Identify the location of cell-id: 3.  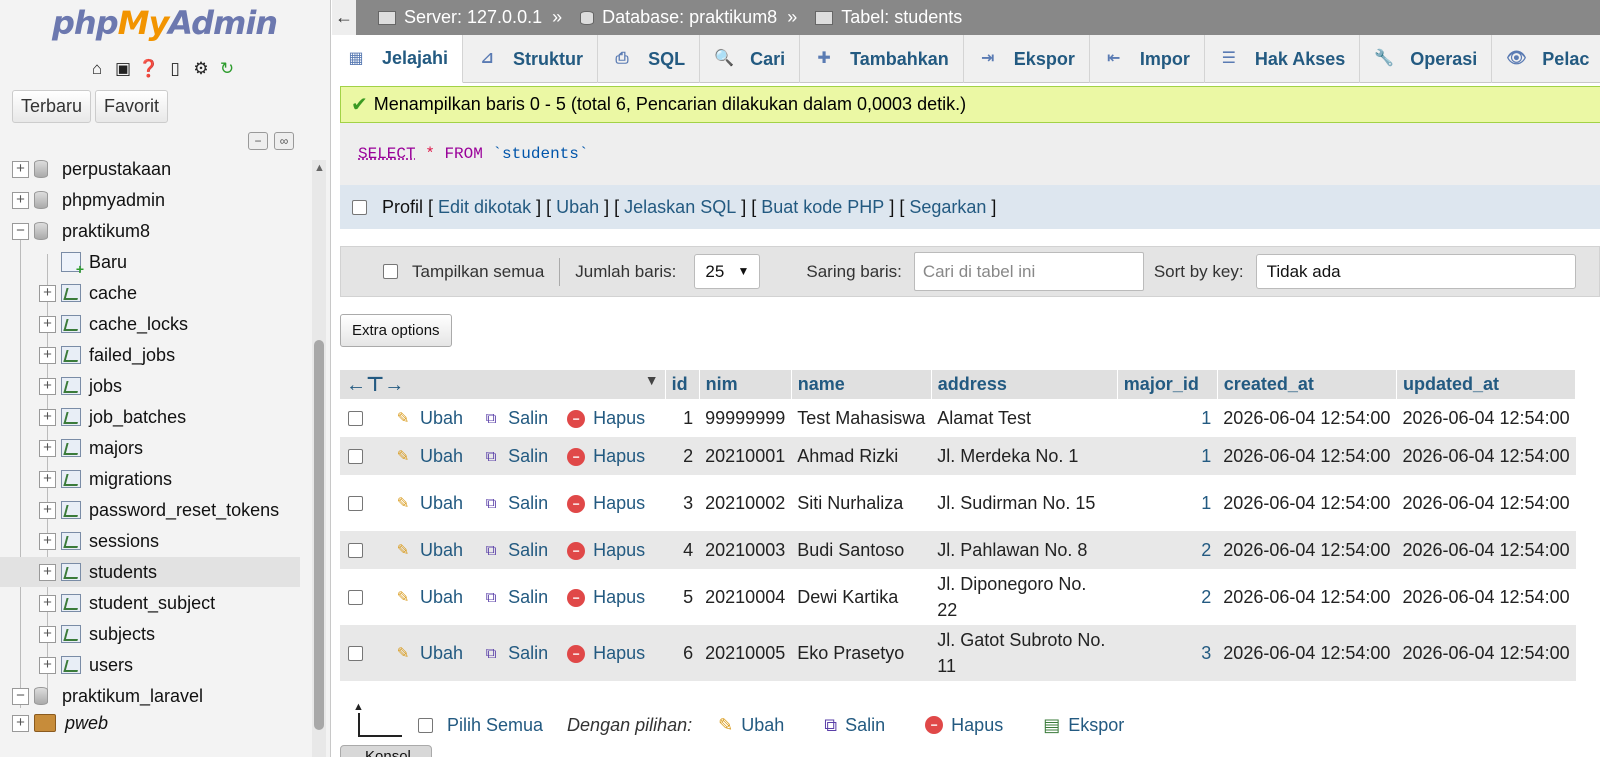
(682, 503).